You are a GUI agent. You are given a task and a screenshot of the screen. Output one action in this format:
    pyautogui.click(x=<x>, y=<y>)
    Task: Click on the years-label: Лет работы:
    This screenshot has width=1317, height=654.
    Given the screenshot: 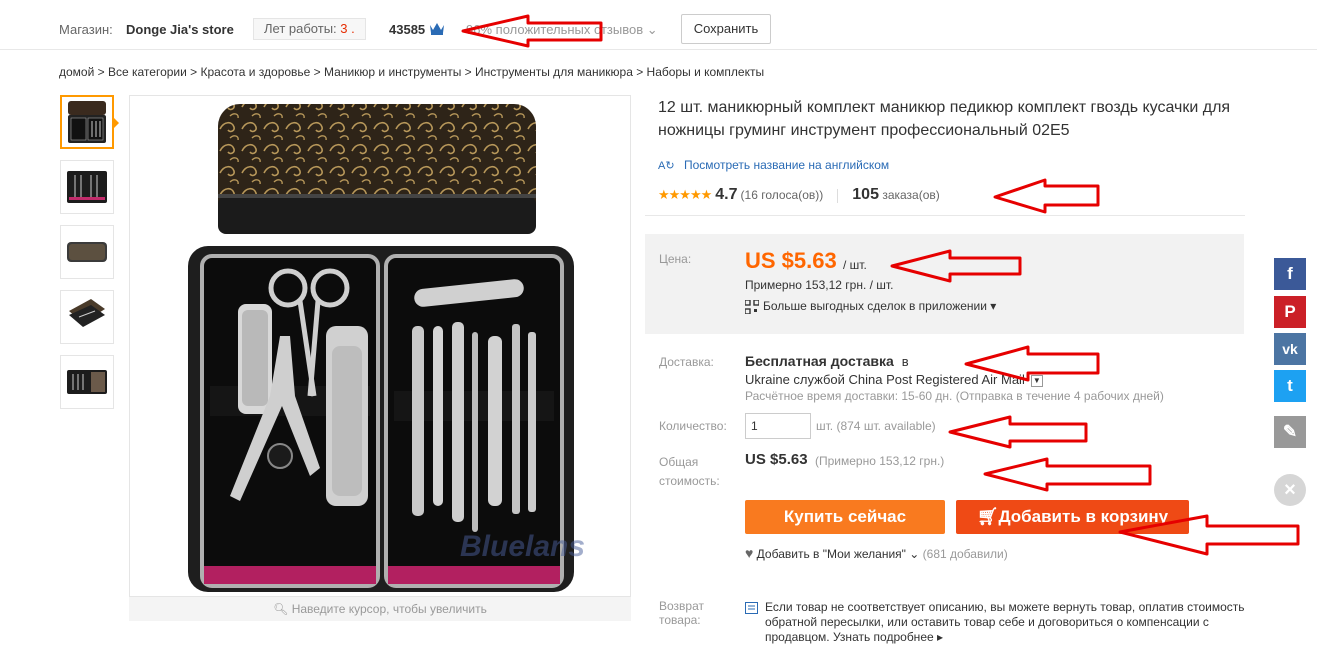 What is the action you would take?
    pyautogui.click(x=300, y=28)
    